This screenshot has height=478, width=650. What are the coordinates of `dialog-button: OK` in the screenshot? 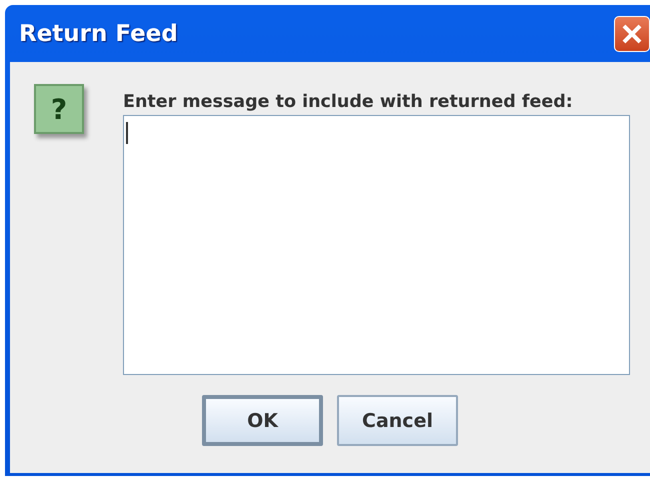 It's located at (262, 420).